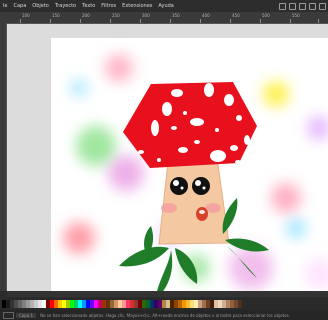 The height and width of the screenshot is (320, 328). Describe the element at coordinates (26, 15) in the screenshot. I see `ruler-label: 100` at that location.